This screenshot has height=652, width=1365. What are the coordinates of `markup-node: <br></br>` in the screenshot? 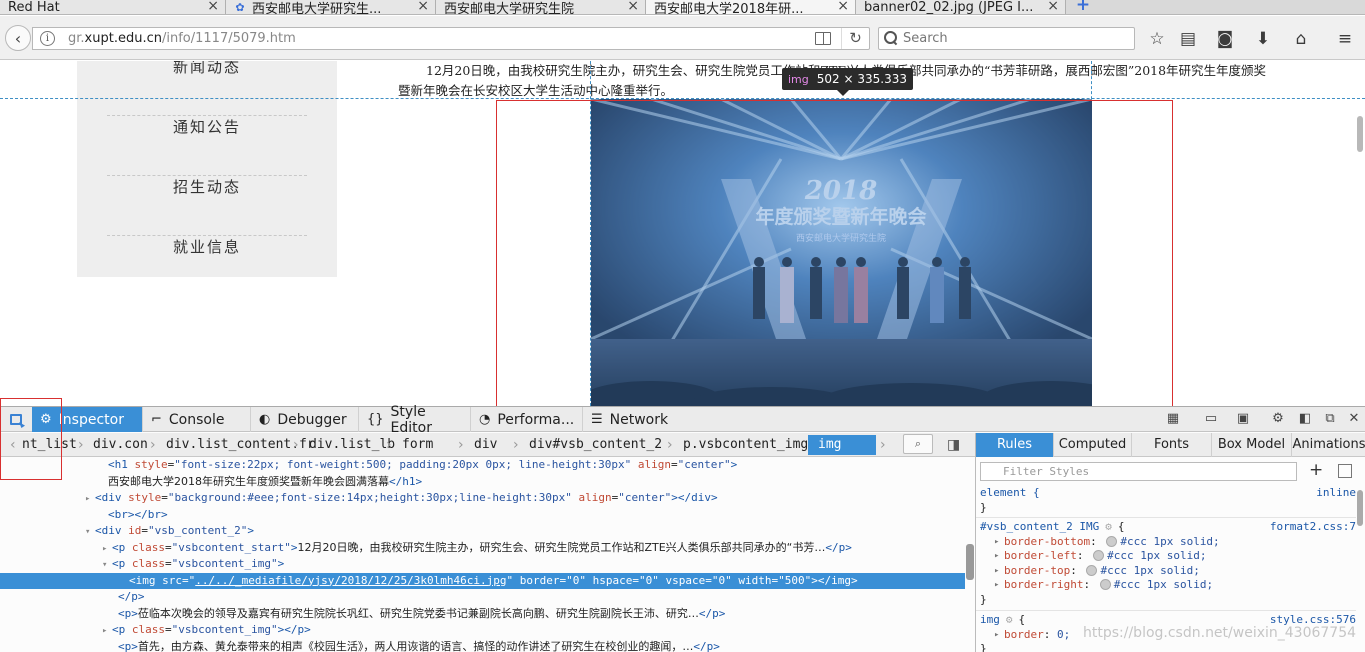 It's located at (138, 514).